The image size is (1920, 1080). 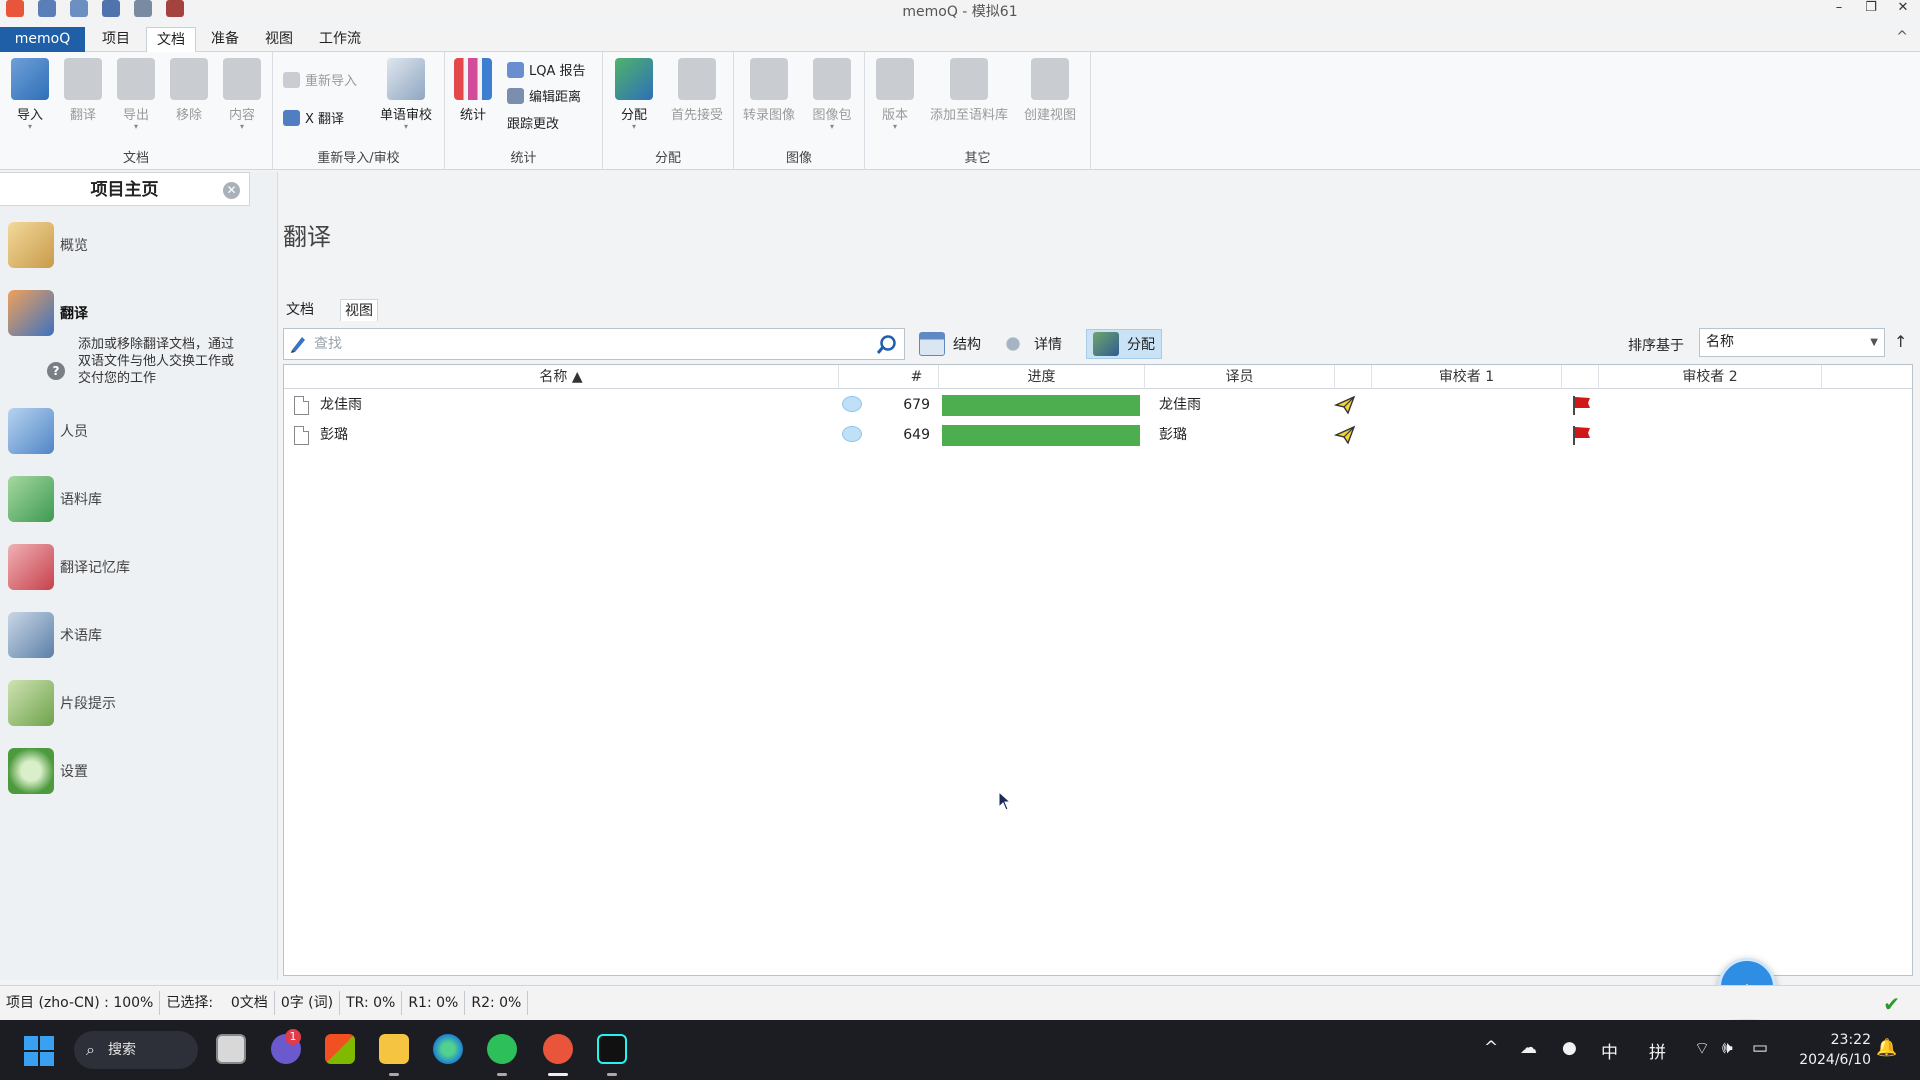 I want to click on first-accept-button: 首先接受, so click(x=697, y=90).